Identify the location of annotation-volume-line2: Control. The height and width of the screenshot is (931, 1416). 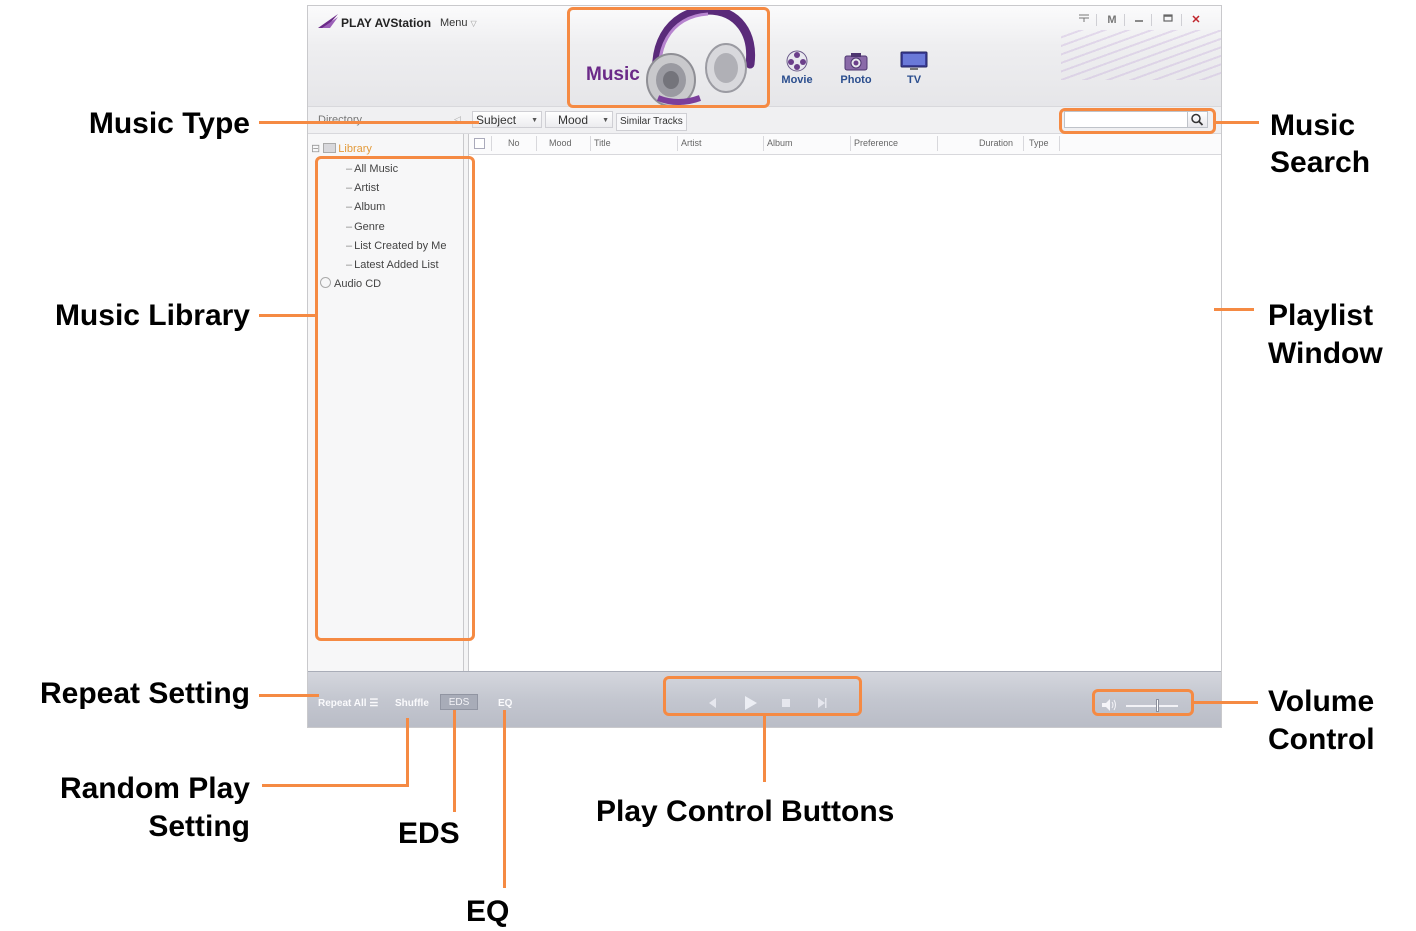
(1321, 739).